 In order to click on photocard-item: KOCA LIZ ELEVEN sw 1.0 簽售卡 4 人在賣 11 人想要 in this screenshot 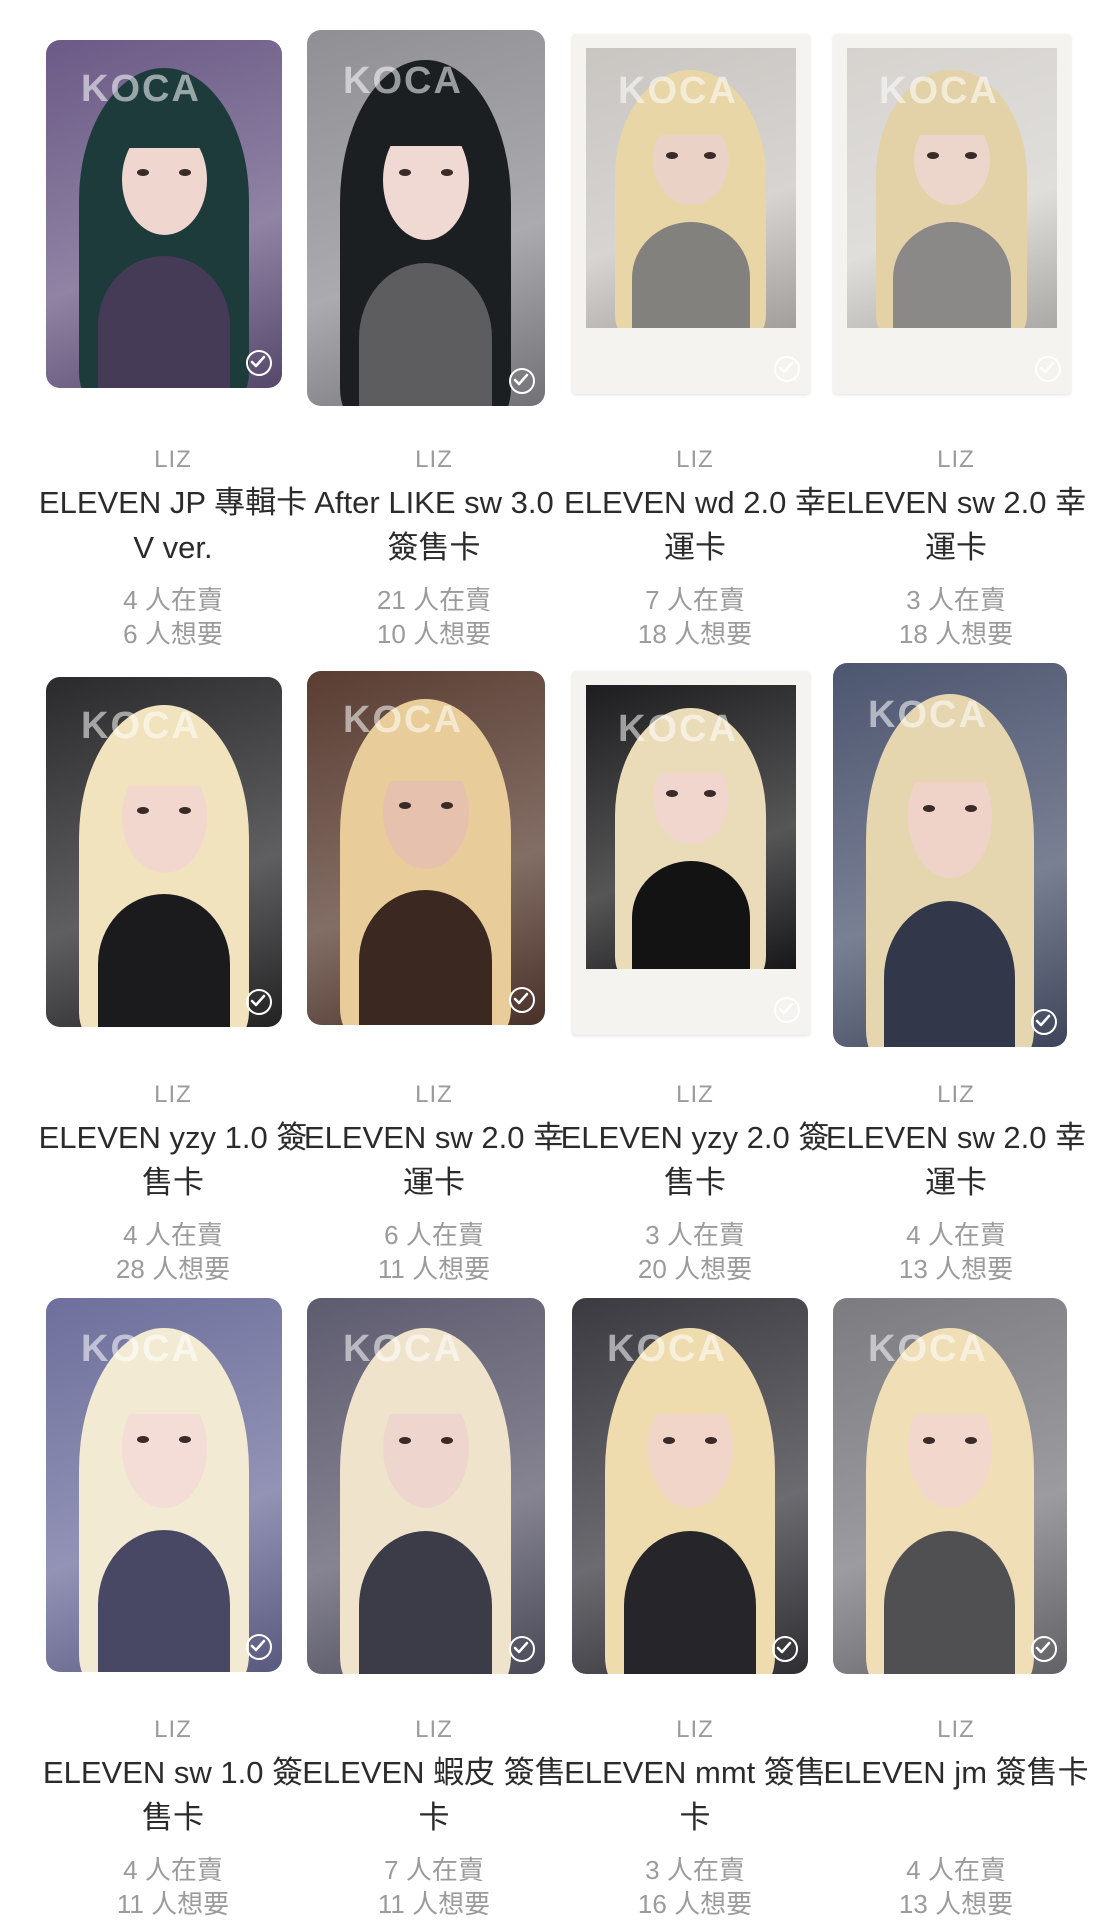, I will do `click(173, 1608)`.